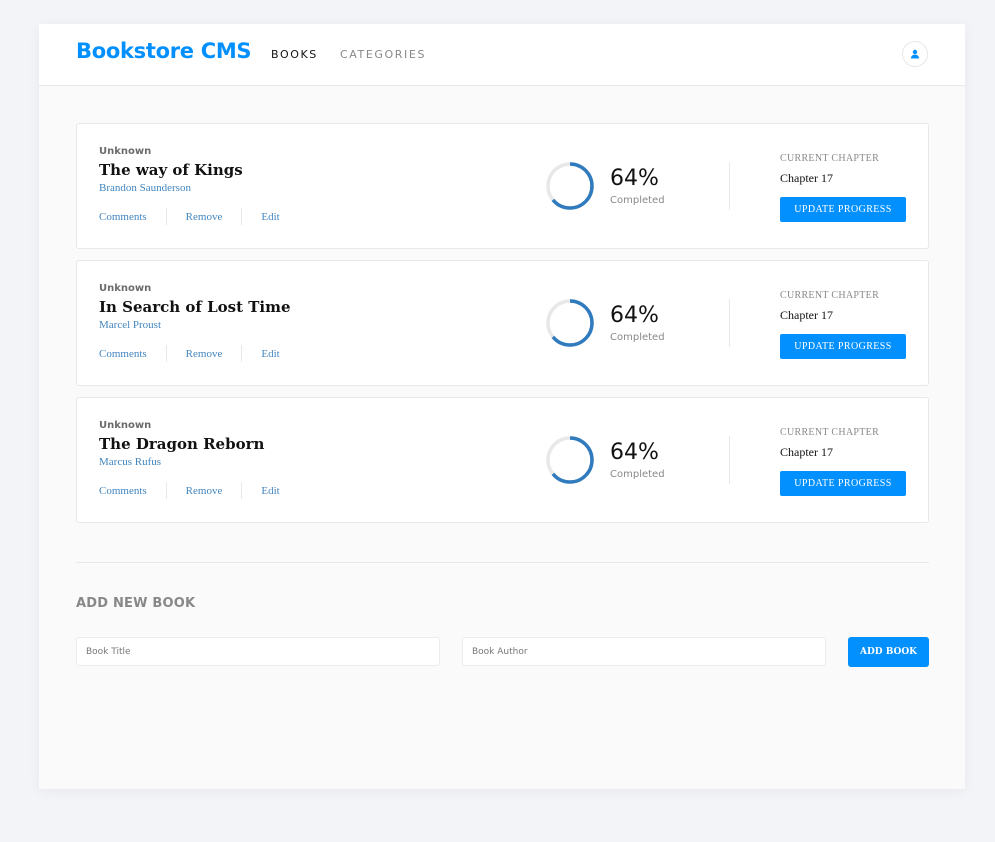 This screenshot has height=842, width=995. What do you see at coordinates (164, 51) in the screenshot?
I see `app-logo: Bookstore CMS` at bounding box center [164, 51].